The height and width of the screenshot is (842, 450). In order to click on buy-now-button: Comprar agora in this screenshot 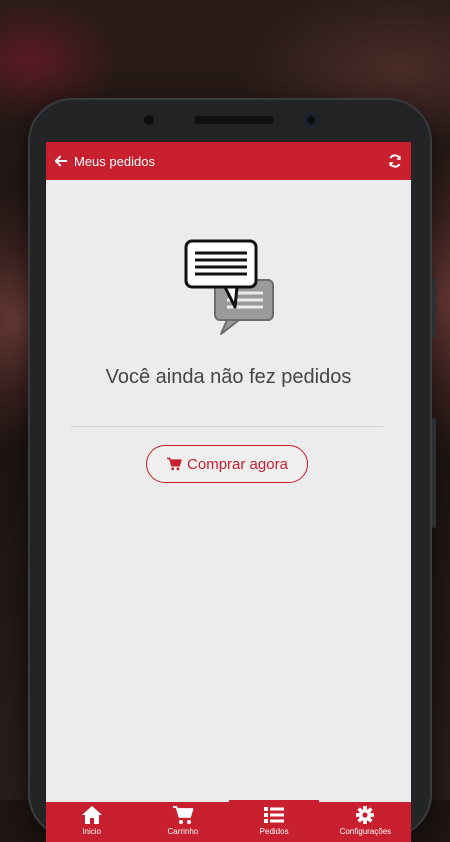, I will do `click(227, 464)`.